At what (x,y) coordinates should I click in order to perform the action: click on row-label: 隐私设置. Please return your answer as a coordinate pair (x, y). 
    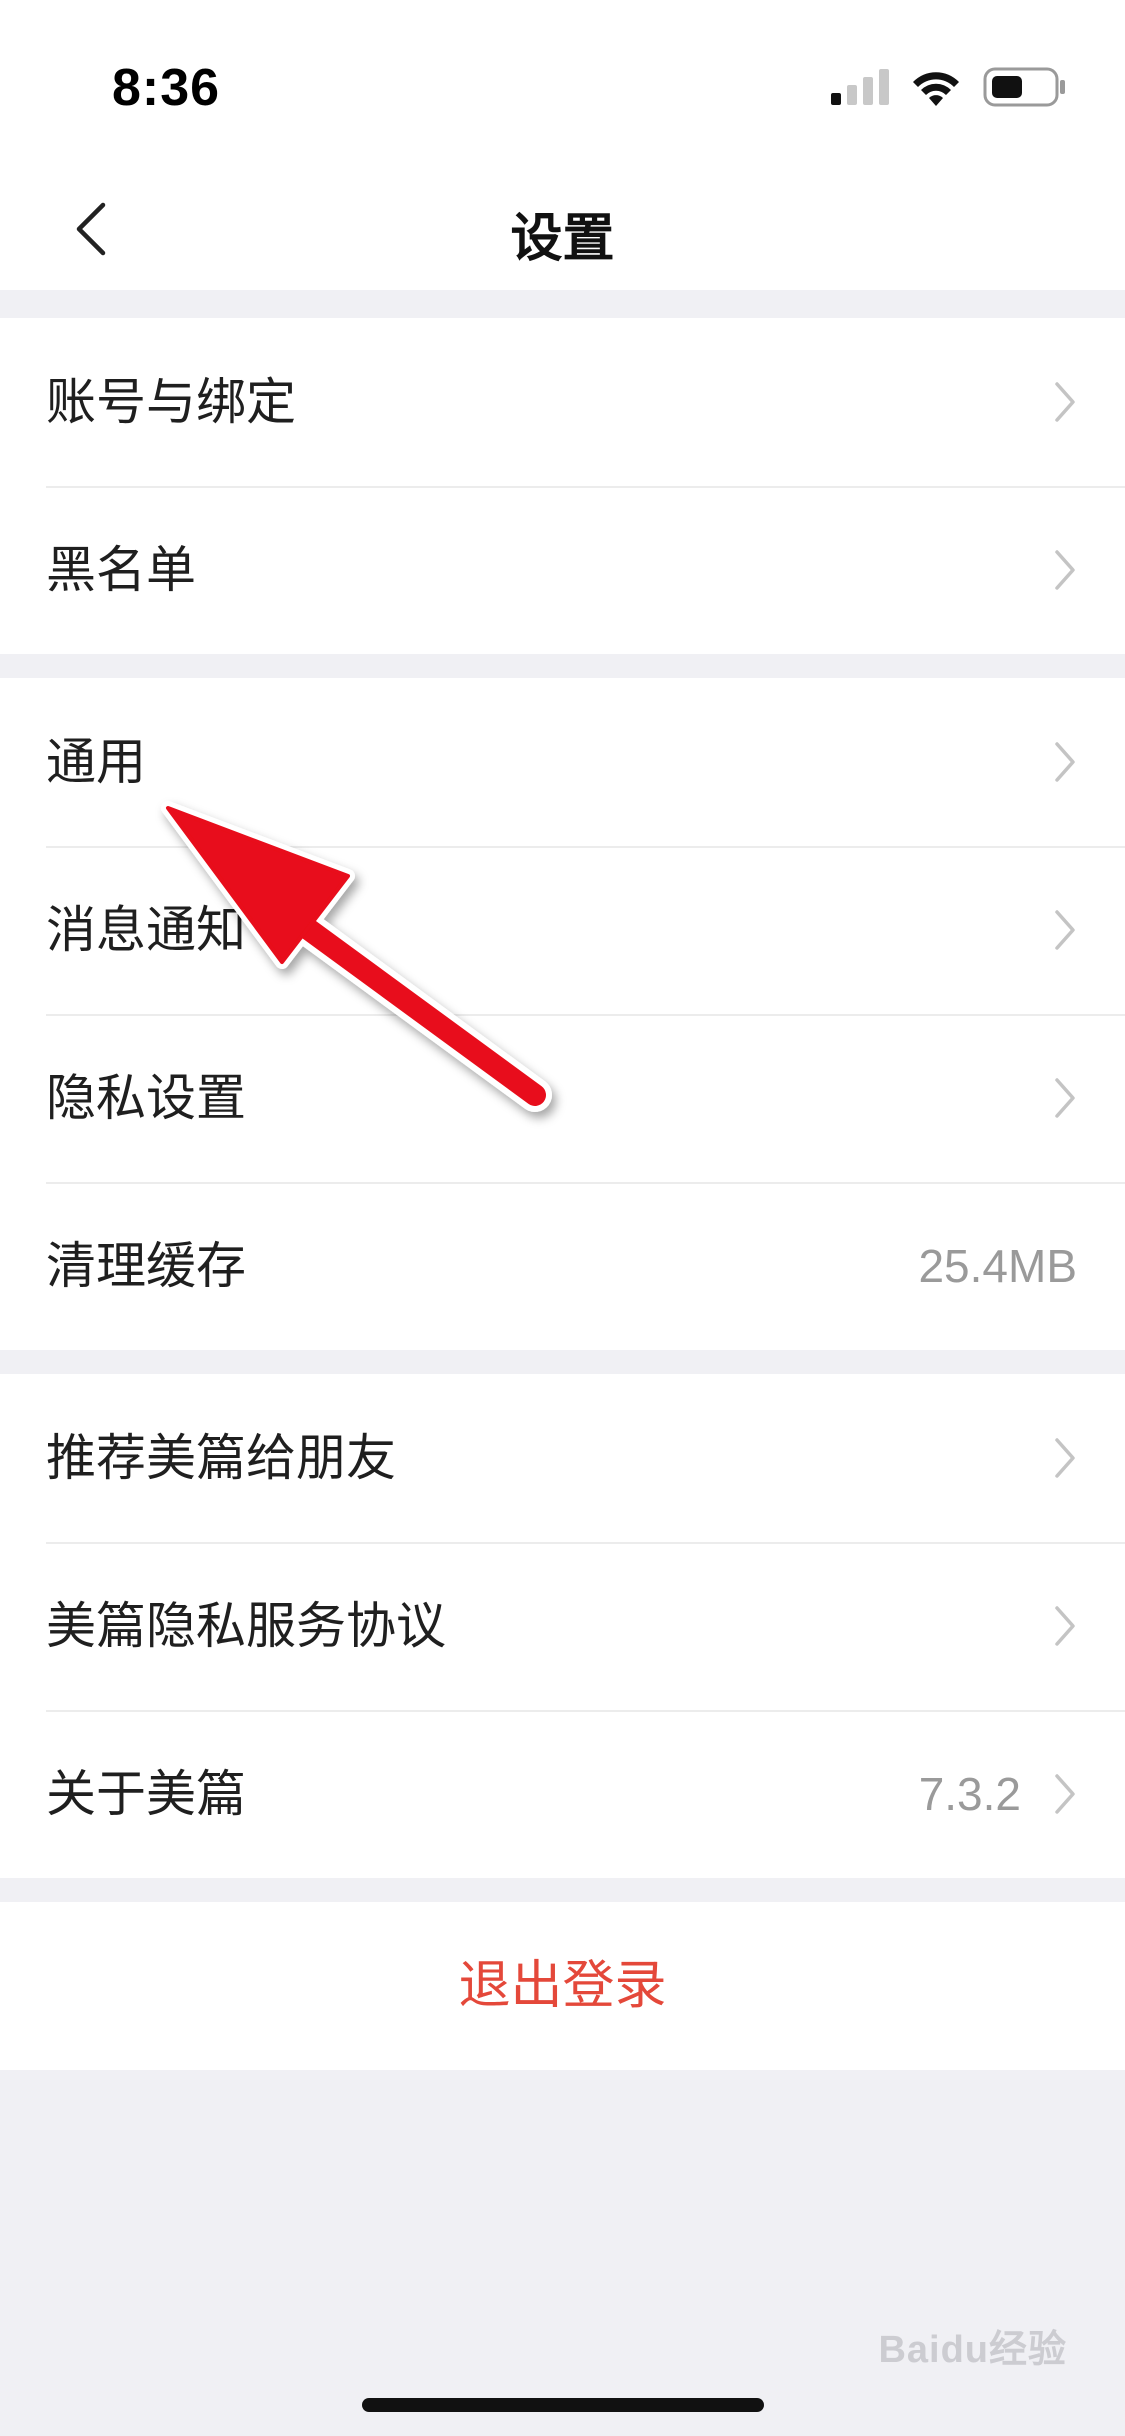
    Looking at the image, I should click on (146, 1098).